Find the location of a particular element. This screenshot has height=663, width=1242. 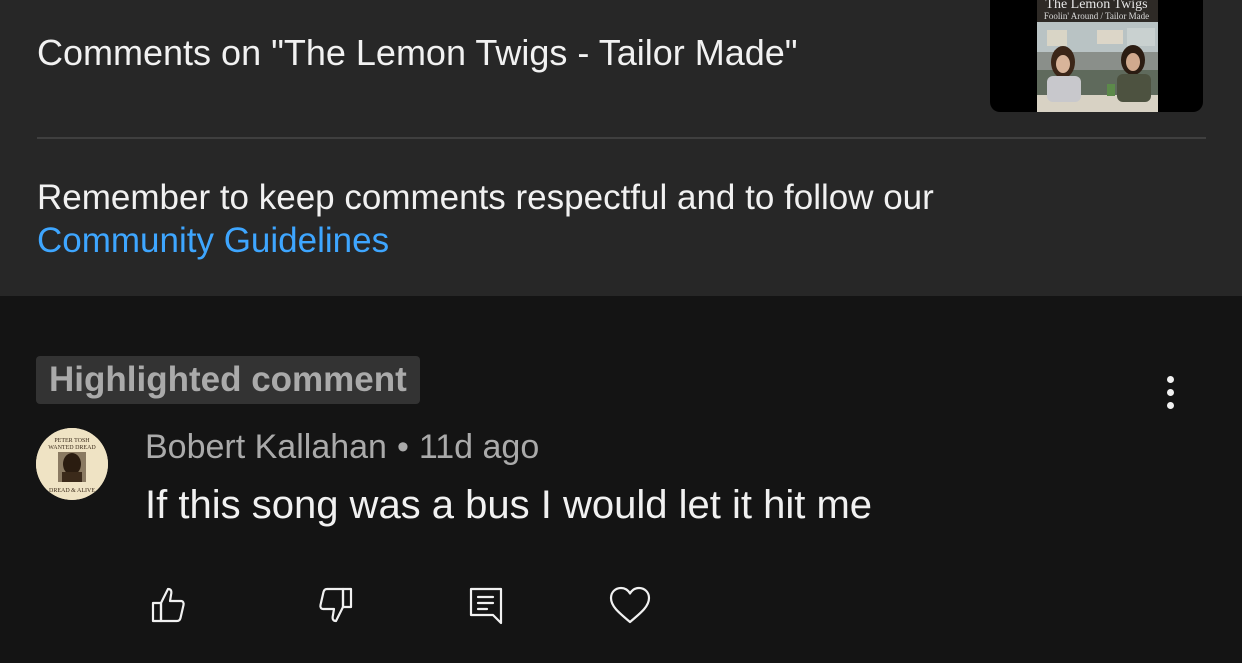

avatar: PETER TOSH WANTED DREAD DREAD & ALIVE is located at coordinates (72, 464).